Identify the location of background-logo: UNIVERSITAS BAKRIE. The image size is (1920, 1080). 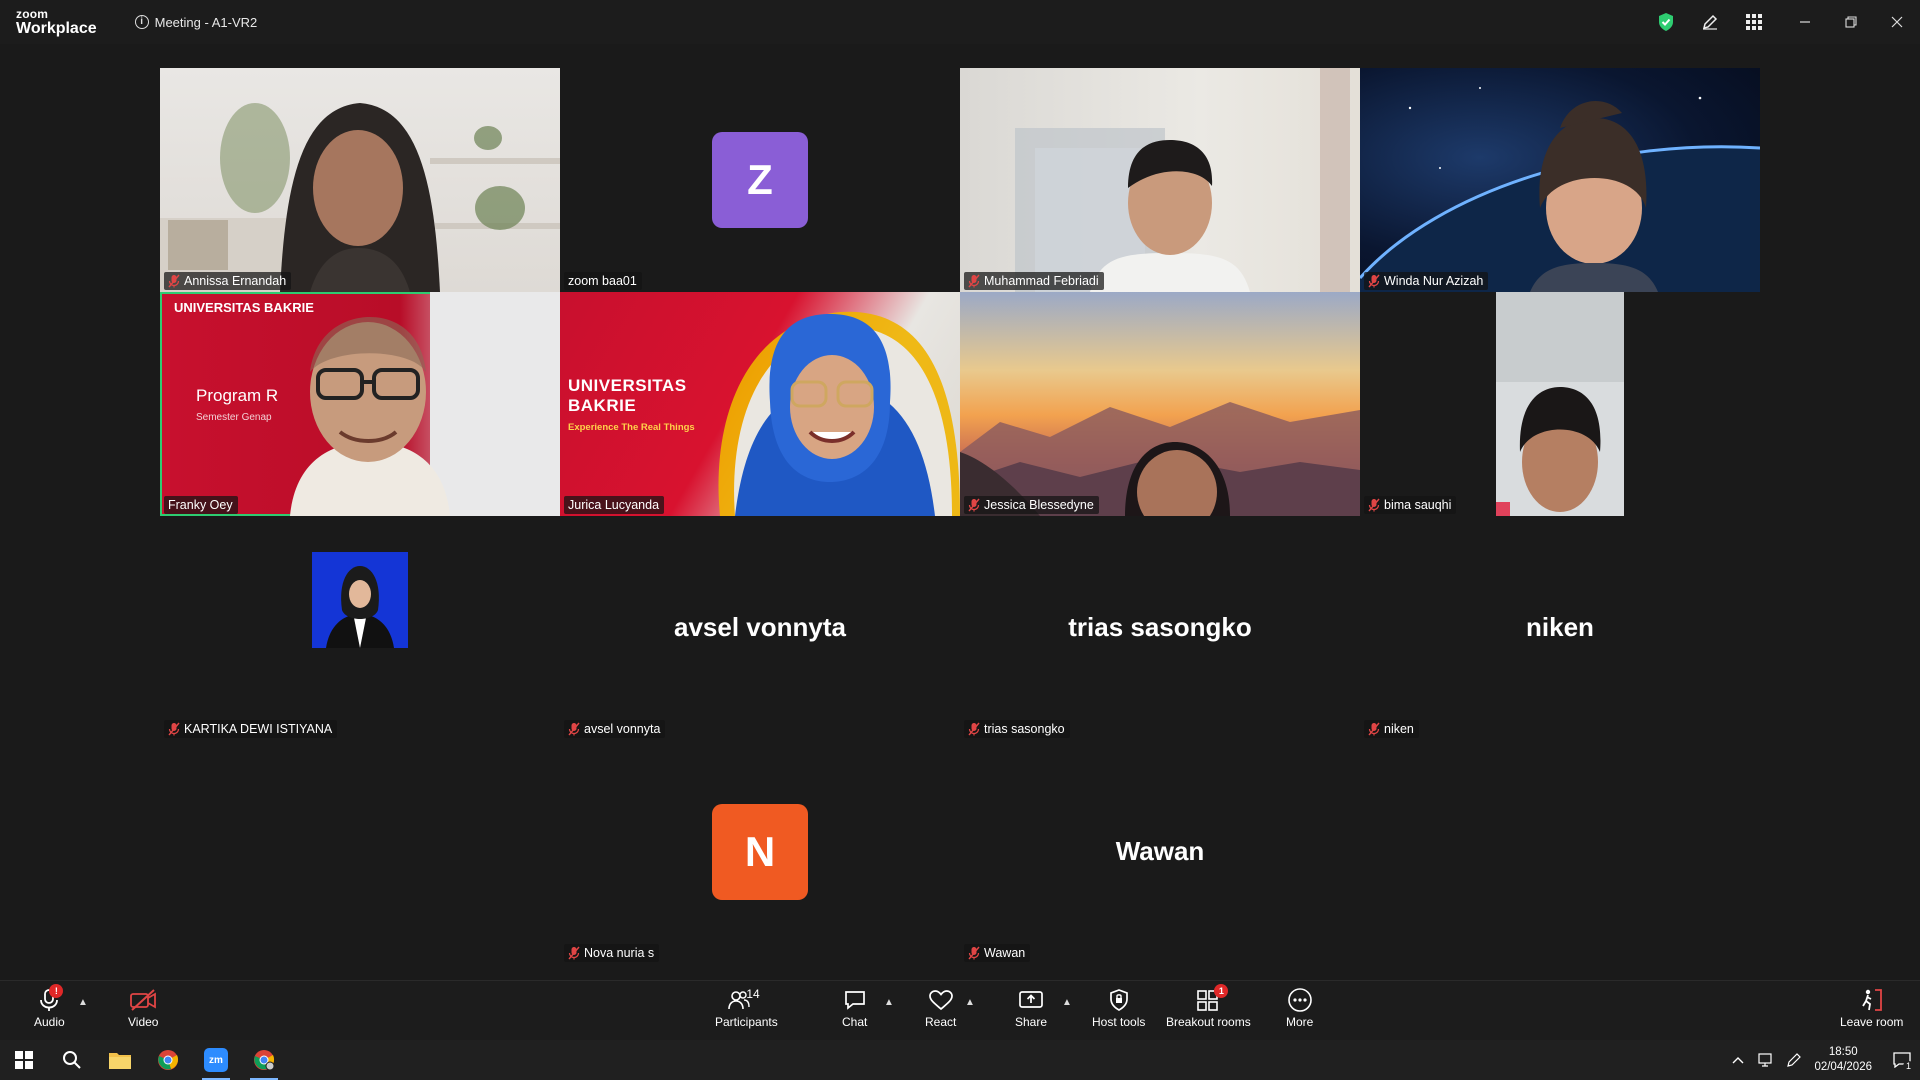
(244, 307).